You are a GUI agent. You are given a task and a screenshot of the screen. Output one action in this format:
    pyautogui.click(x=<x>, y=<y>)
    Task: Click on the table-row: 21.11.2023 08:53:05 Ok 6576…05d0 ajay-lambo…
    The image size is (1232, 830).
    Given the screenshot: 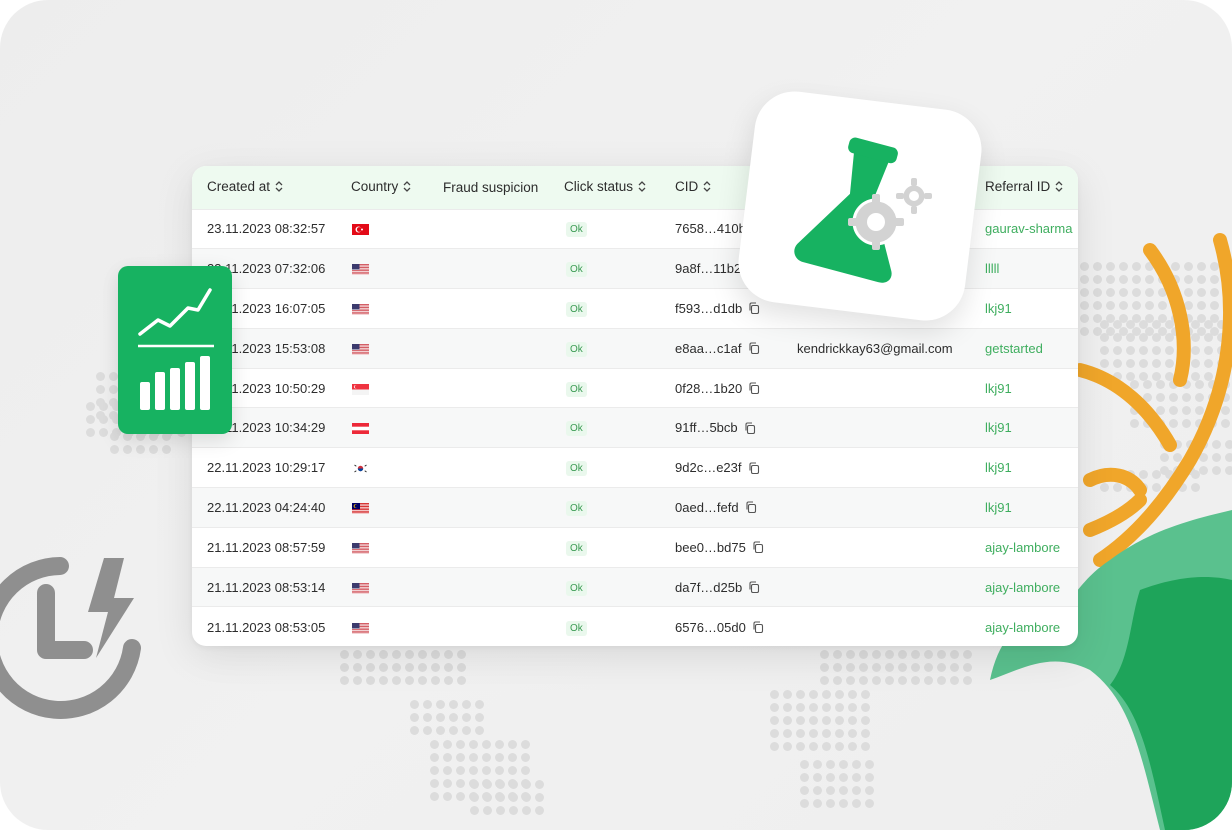 What is the action you would take?
    pyautogui.click(x=635, y=626)
    